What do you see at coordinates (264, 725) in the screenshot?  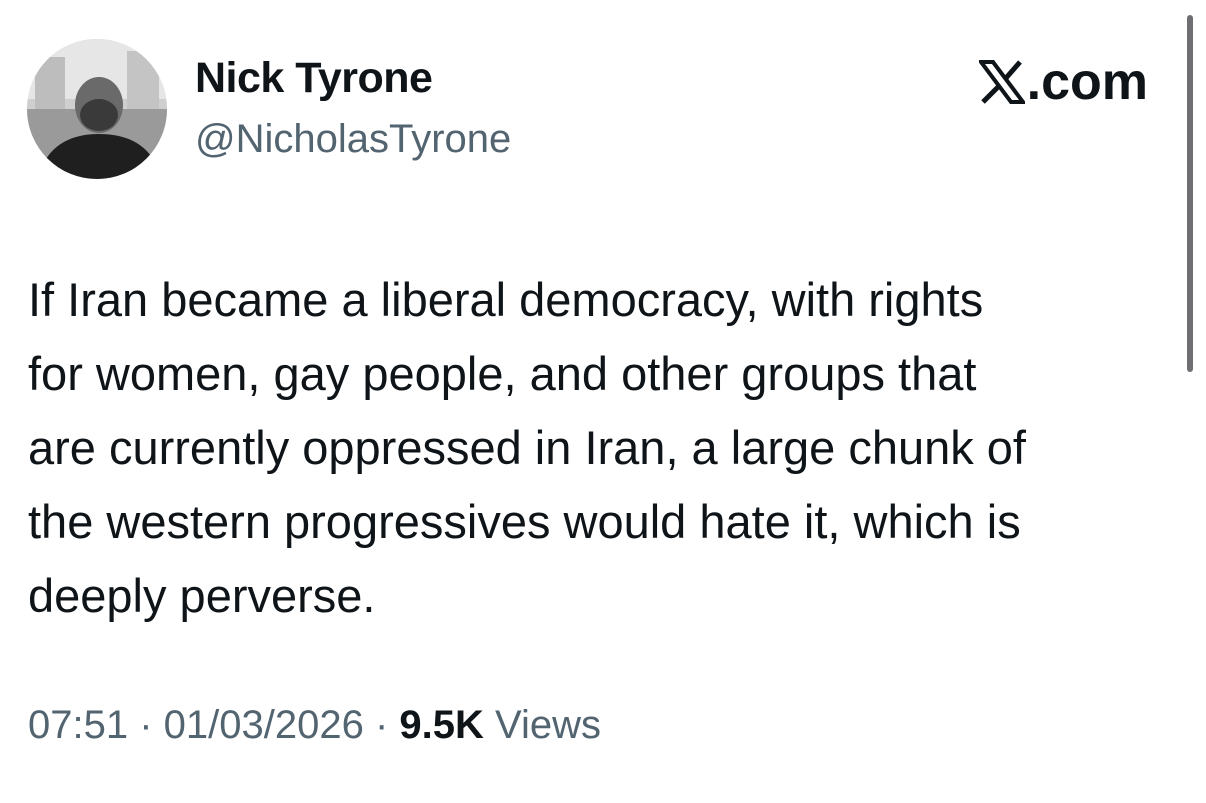 I see `tweet-date: 01/03/2026` at bounding box center [264, 725].